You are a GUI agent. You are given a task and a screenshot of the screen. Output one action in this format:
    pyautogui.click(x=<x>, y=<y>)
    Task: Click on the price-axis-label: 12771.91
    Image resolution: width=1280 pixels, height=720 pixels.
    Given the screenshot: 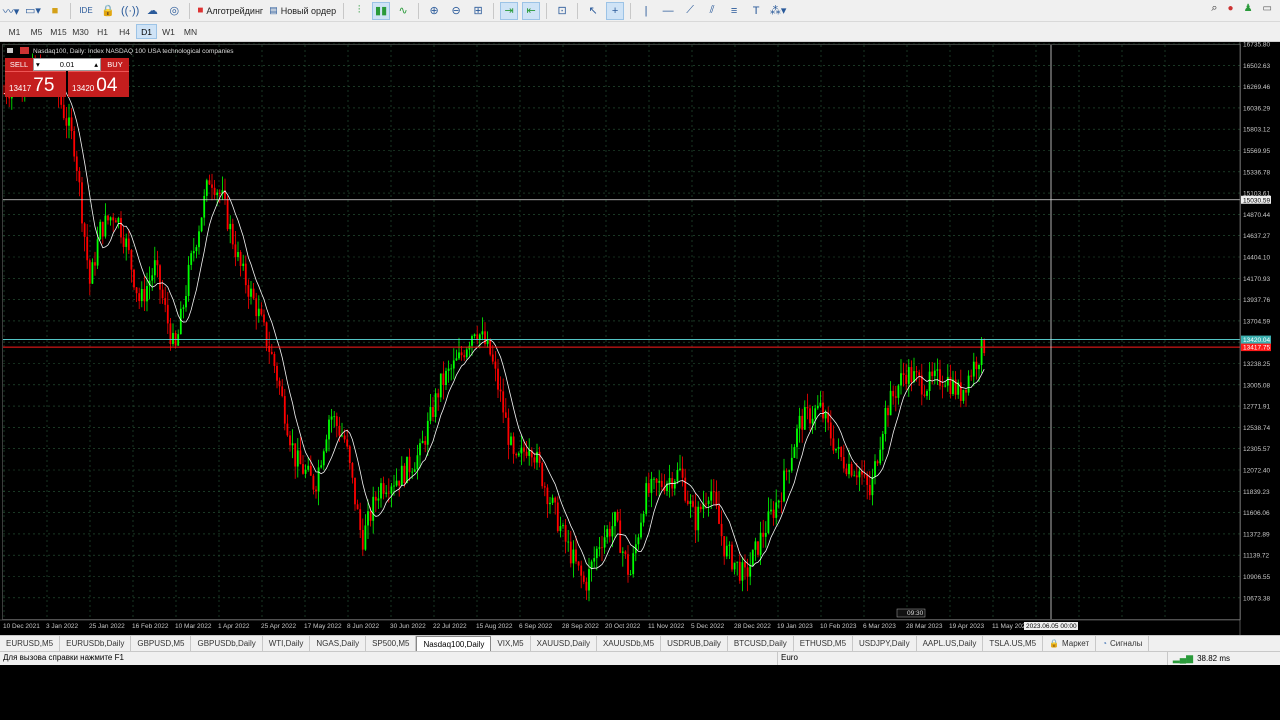 What is the action you would take?
    pyautogui.click(x=1256, y=407)
    